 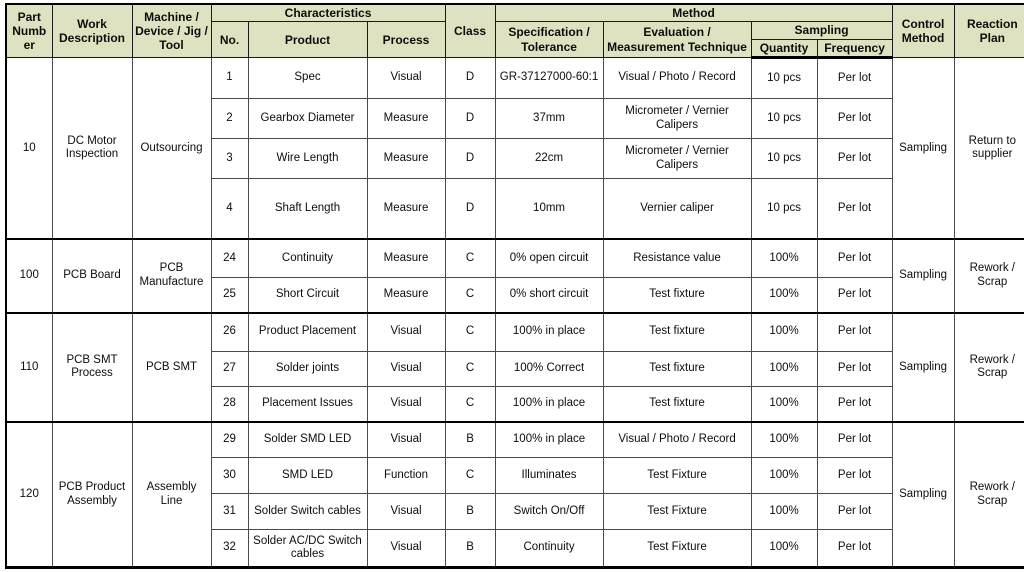 I want to click on cell-specification: 22cm, so click(x=549, y=158).